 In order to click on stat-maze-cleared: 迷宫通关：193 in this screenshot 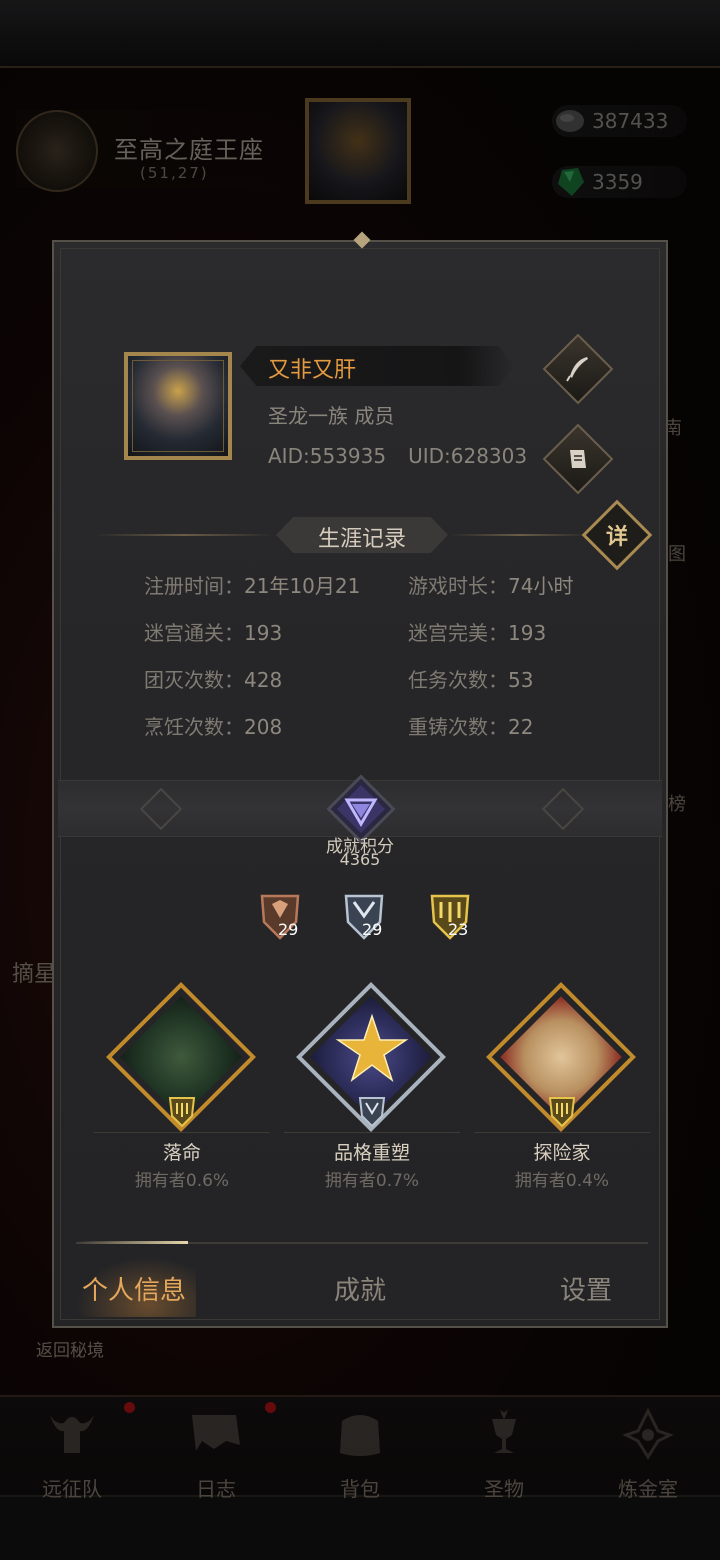, I will do `click(213, 633)`.